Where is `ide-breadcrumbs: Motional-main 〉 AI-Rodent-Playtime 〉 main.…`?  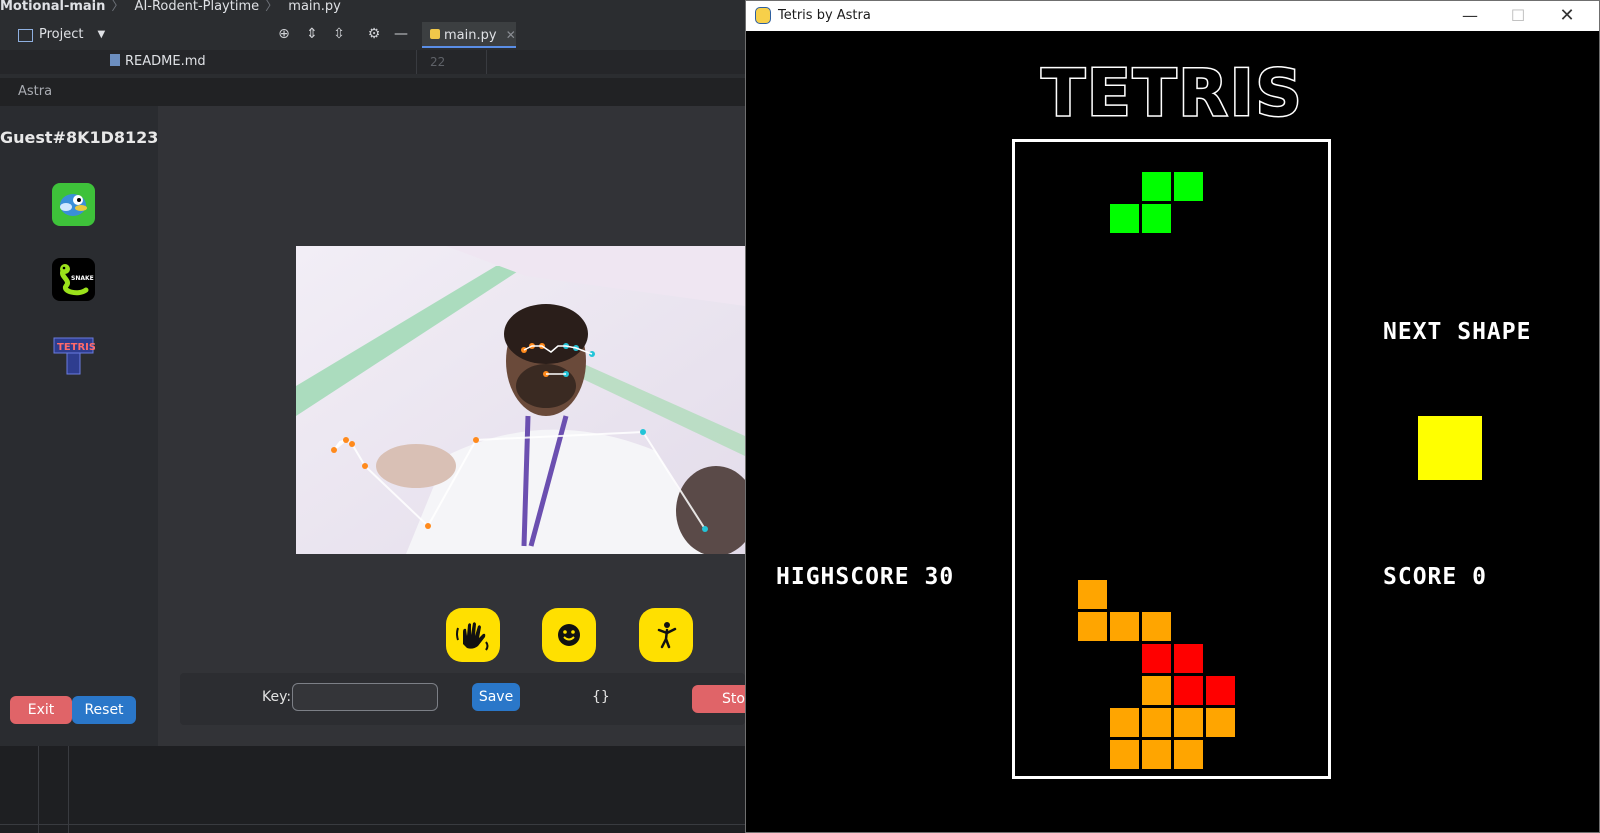
ide-breadcrumbs: Motional-main 〉 AI-Rodent-Playtime 〉 main.… is located at coordinates (372, 7).